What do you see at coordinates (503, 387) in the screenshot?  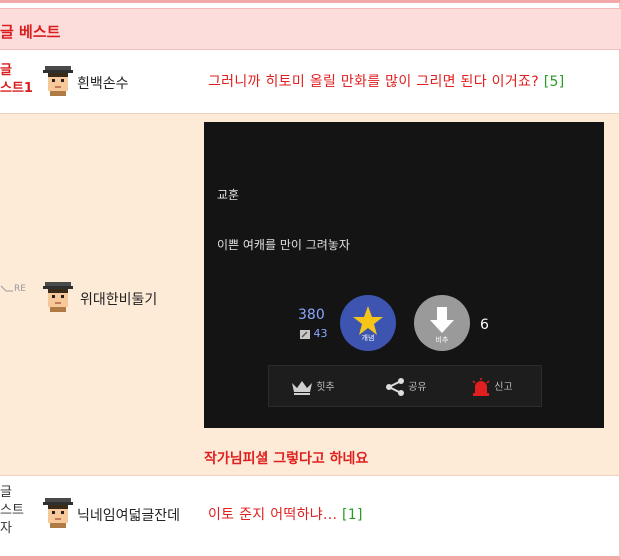 I see `action-label: 신고` at bounding box center [503, 387].